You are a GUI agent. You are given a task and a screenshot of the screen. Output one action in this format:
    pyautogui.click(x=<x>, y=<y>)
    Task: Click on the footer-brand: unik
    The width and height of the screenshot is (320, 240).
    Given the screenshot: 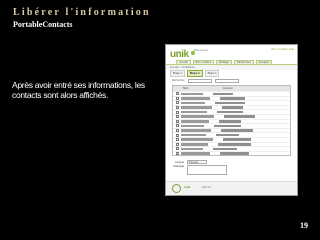 What is the action you would take?
    pyautogui.click(x=187, y=187)
    